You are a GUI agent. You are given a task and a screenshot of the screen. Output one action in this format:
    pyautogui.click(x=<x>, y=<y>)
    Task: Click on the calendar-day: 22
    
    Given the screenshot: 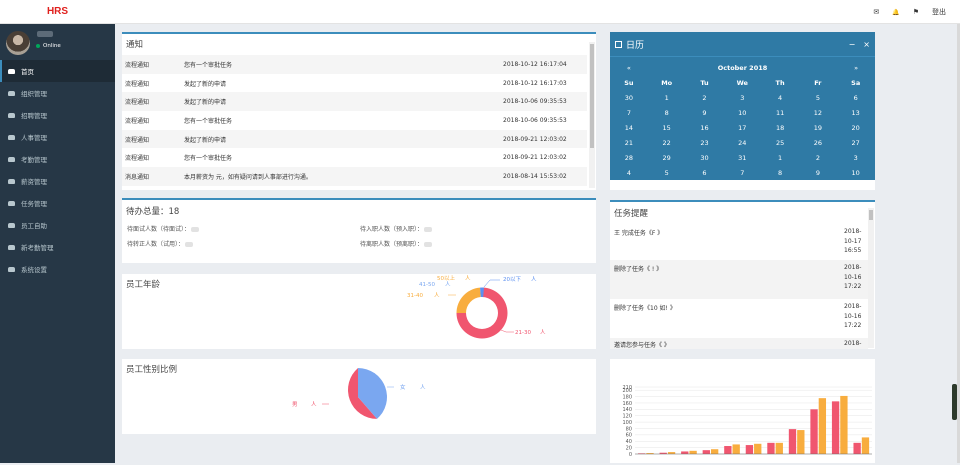 What is the action you would take?
    pyautogui.click(x=667, y=143)
    